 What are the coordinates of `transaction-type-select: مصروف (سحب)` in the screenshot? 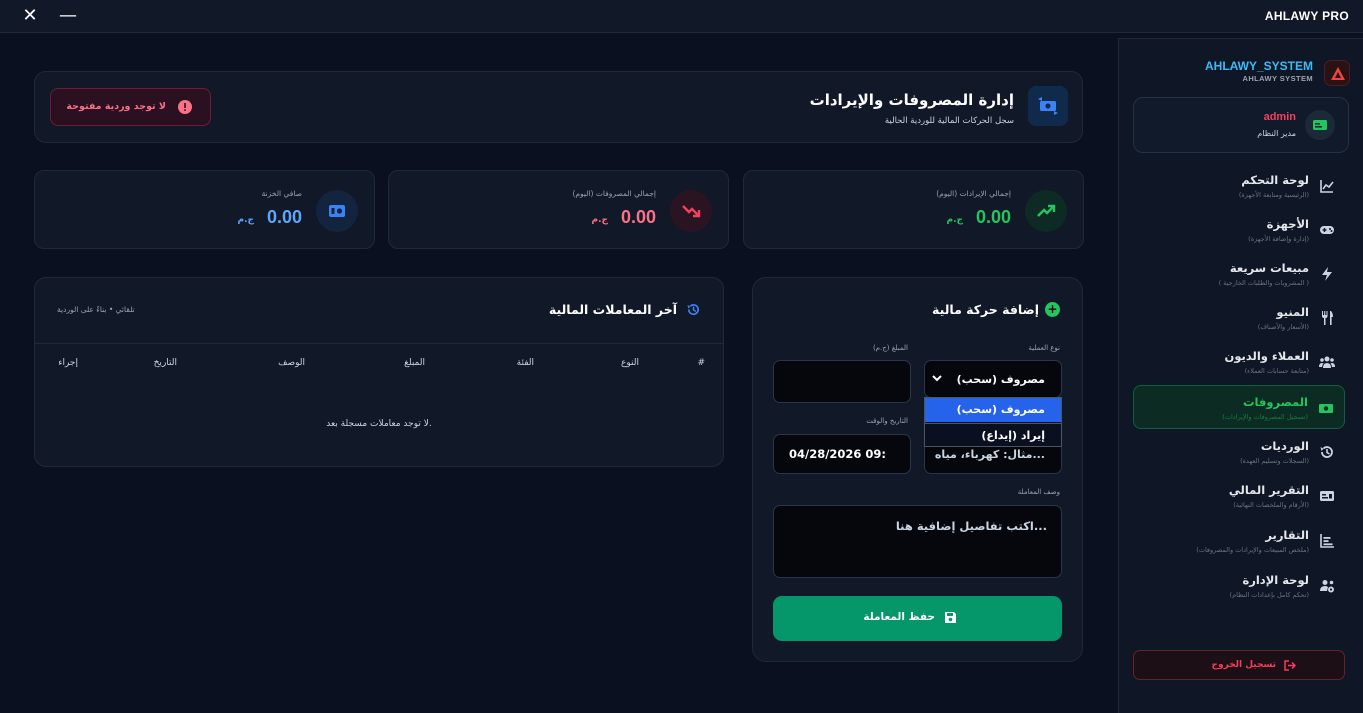 It's located at (993, 379).